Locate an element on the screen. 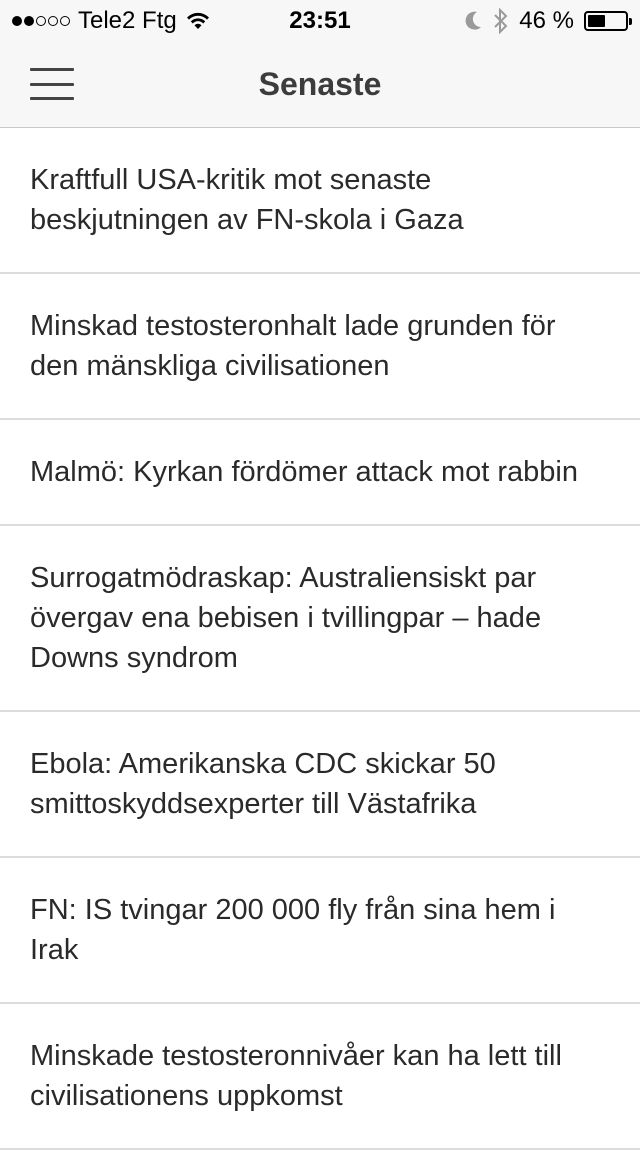 This screenshot has width=640, height=1150. battery-percentage: 46 % is located at coordinates (546, 20).